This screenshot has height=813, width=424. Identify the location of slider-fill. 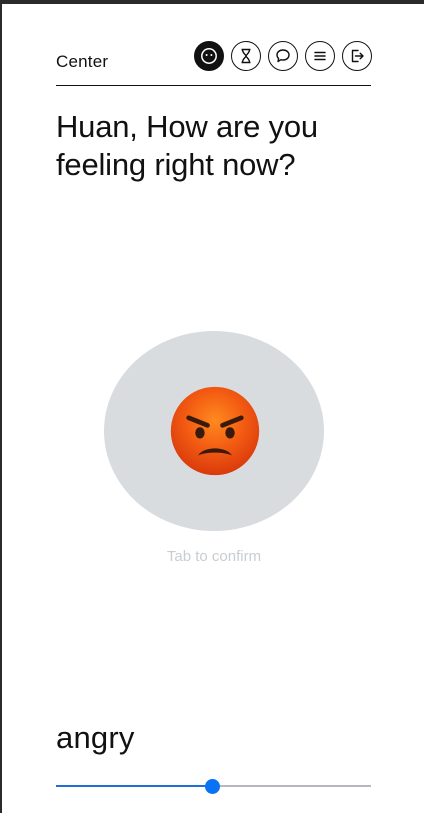
(134, 786).